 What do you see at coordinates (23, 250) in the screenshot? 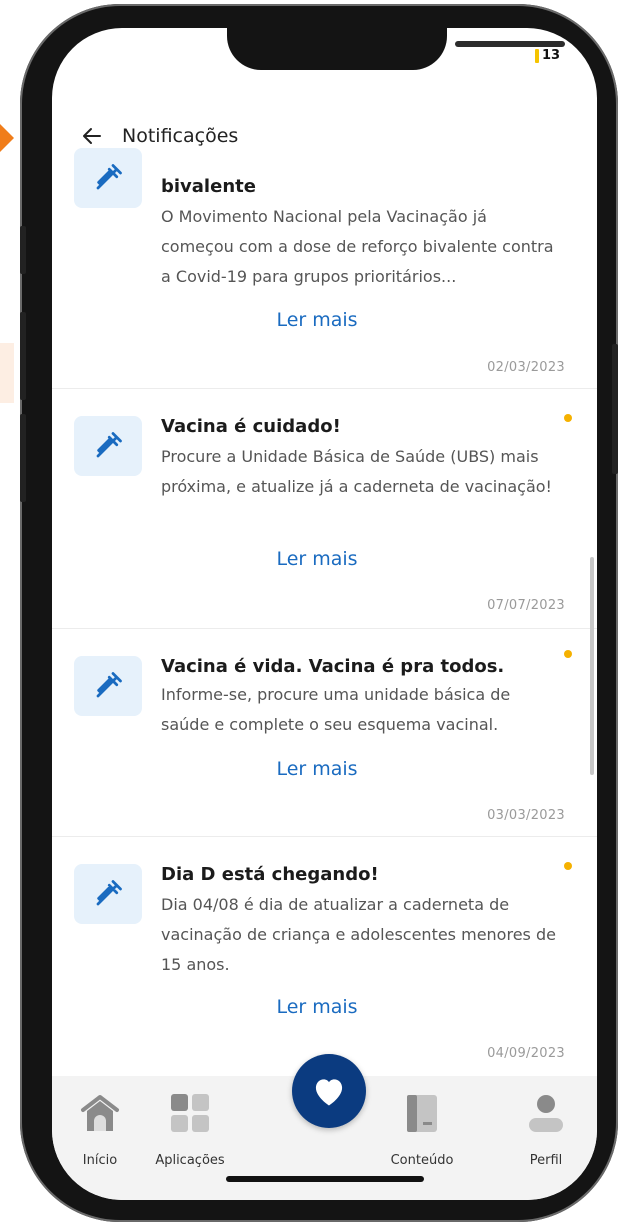
I see `phone-side-button` at bounding box center [23, 250].